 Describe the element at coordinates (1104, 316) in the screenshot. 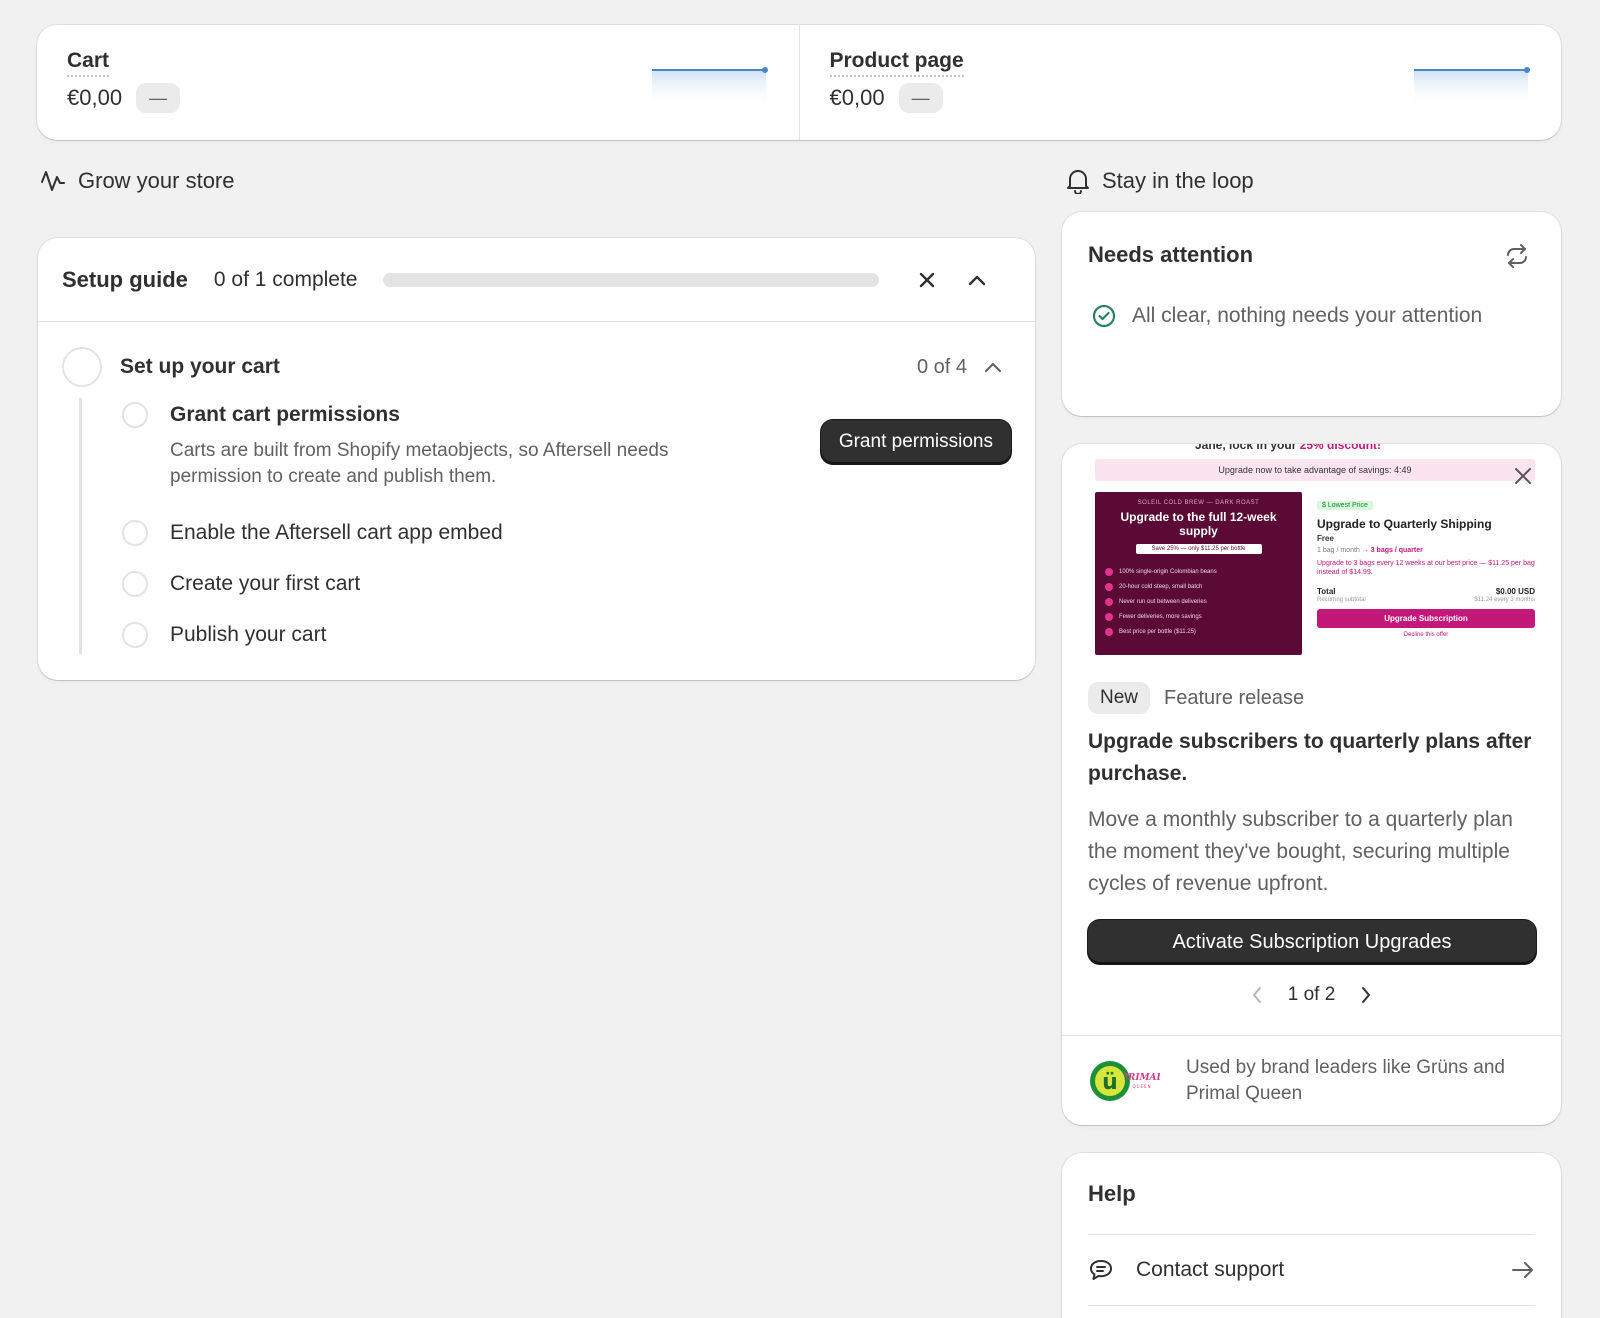

I see `check-circle-icon` at that location.